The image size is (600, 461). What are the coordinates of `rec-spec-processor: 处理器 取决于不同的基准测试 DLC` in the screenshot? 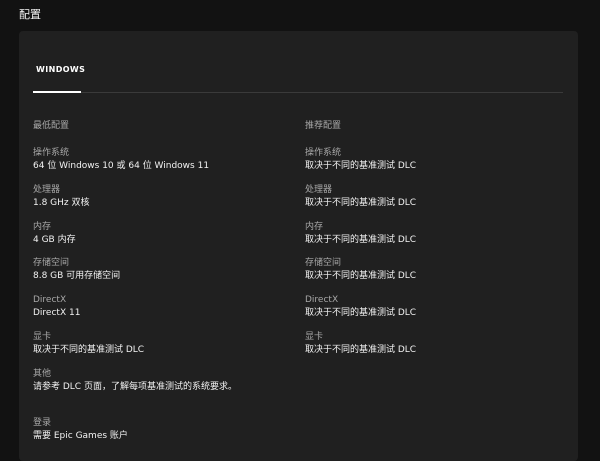 It's located at (435, 197).